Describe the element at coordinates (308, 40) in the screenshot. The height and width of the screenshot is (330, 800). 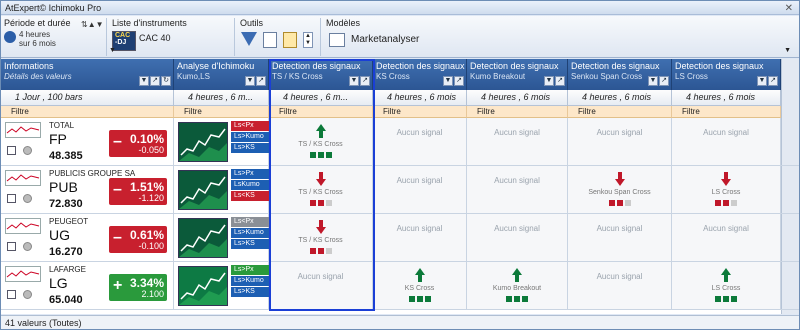
I see `spinner-icon: ▲ ▼` at that location.